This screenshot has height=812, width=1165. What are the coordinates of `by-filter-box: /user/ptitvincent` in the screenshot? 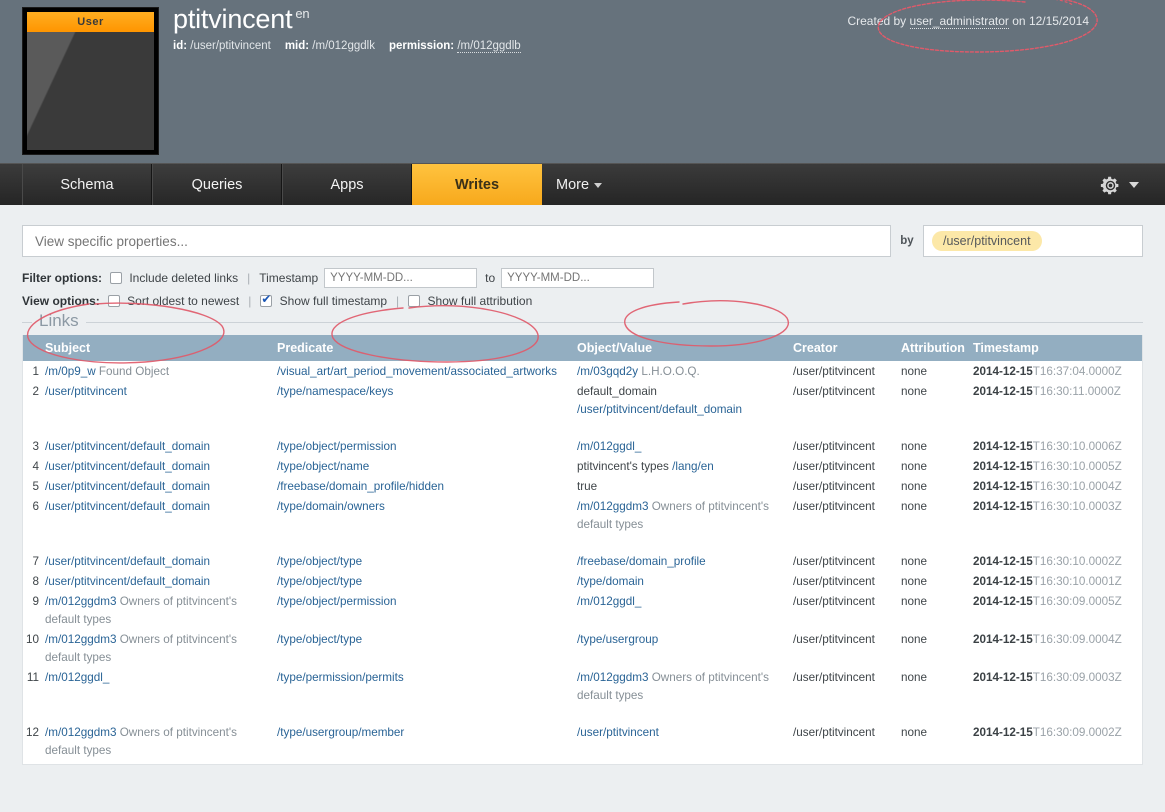 It's located at (1033, 241).